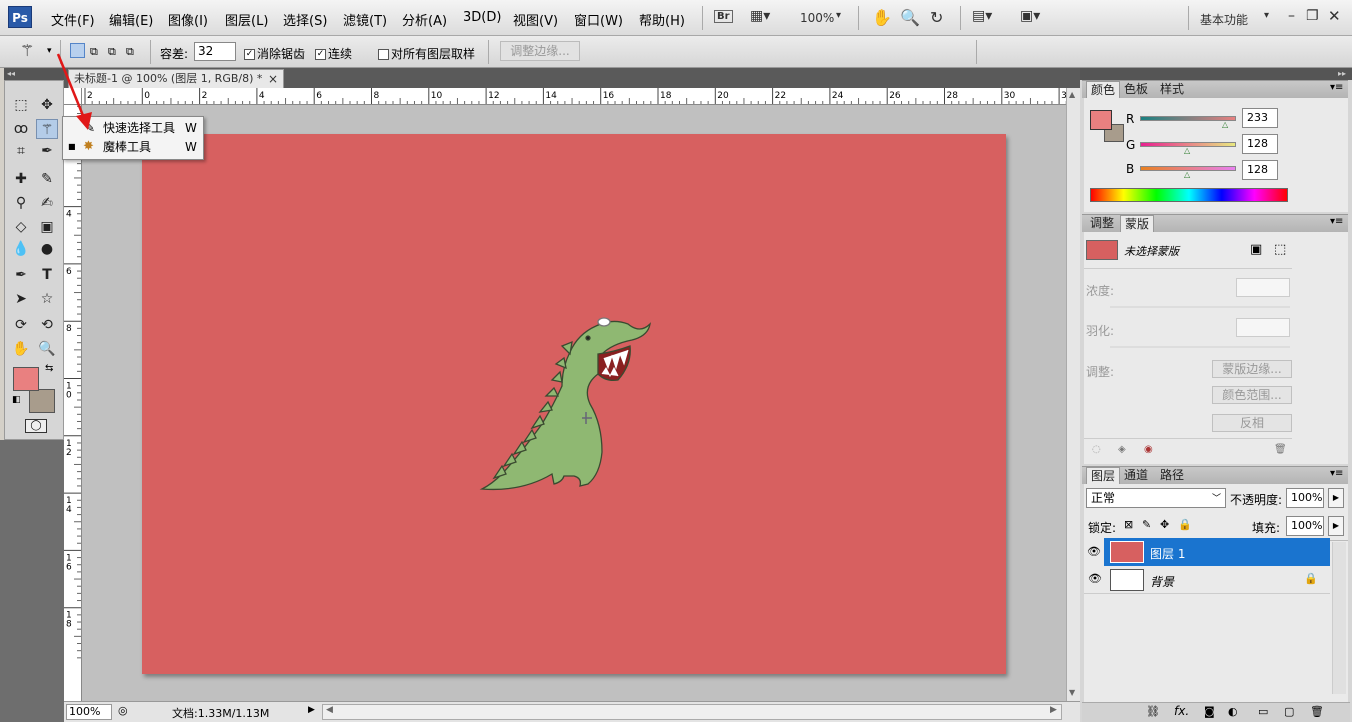 The width and height of the screenshot is (1352, 722). What do you see at coordinates (42, 401) in the screenshot?
I see `background-color-swatch` at bounding box center [42, 401].